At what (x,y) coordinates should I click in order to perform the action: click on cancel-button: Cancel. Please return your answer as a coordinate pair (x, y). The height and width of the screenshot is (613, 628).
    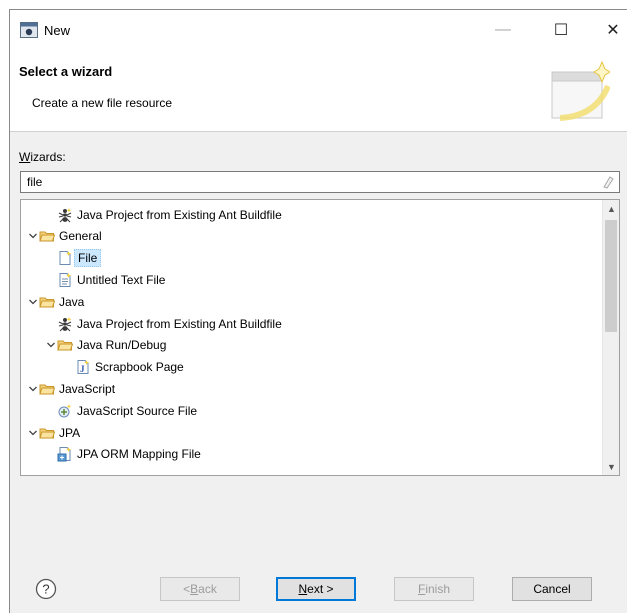
    Looking at the image, I should click on (552, 589).